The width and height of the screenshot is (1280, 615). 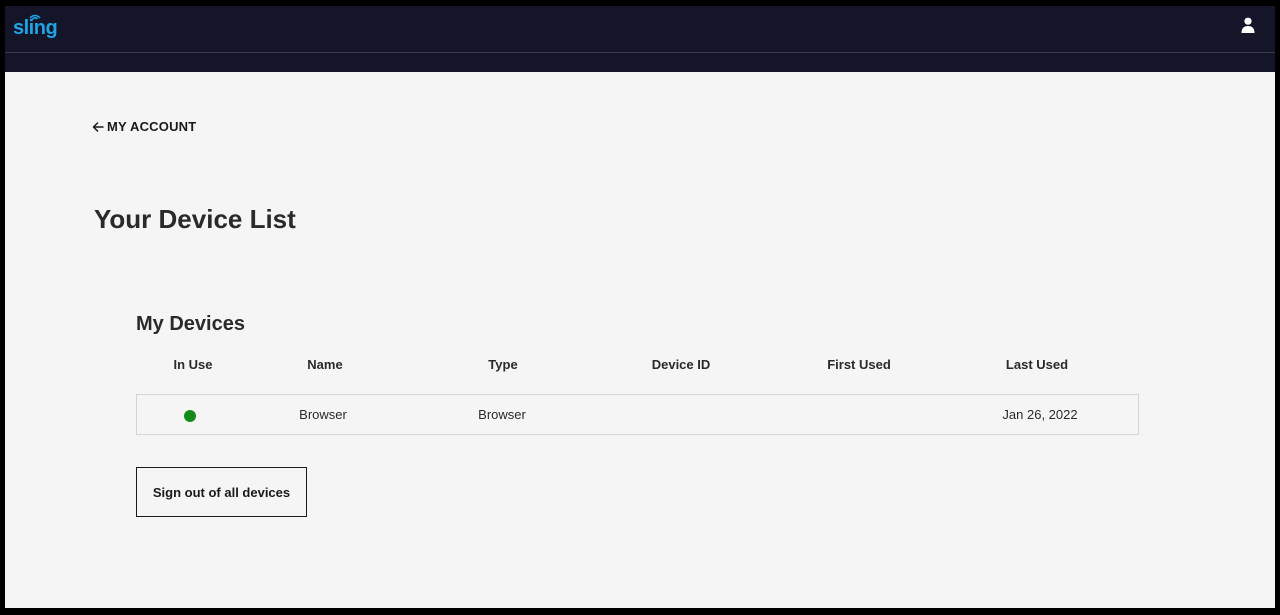 I want to click on table-row: Browser Browser Jan 26, 2022, so click(x=637, y=414).